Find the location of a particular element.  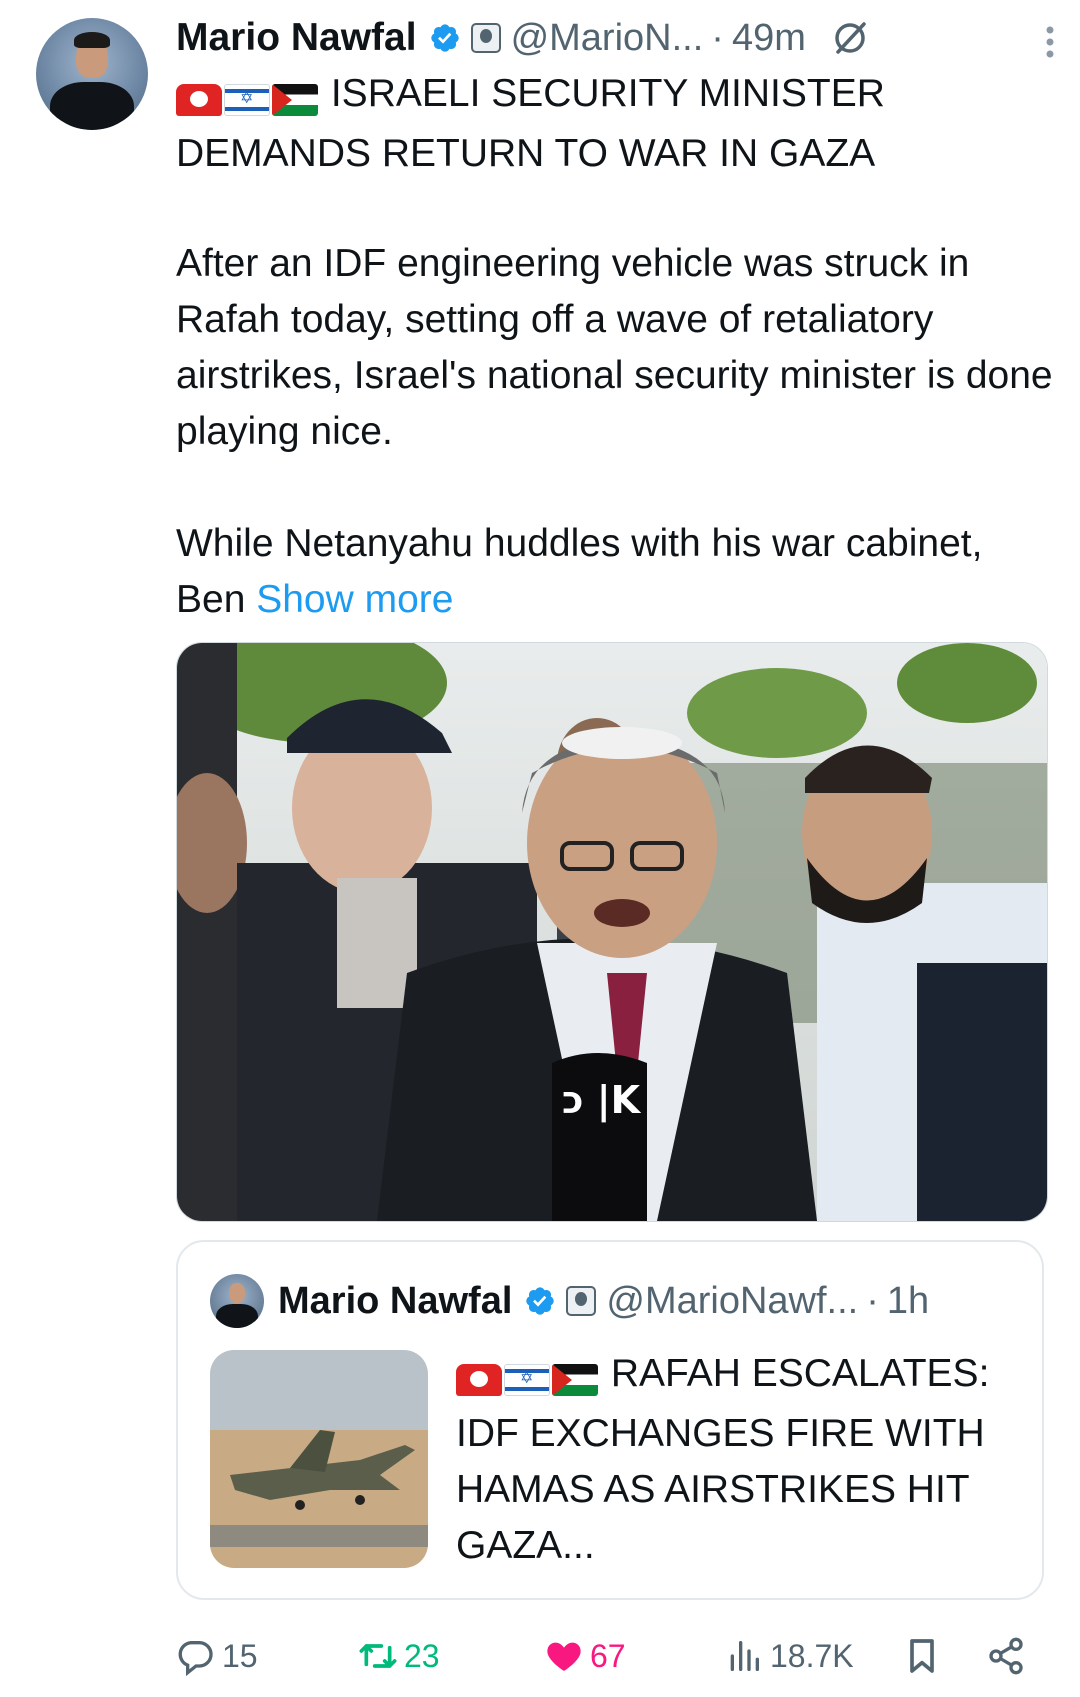

share-button is located at coordinates (1009, 1656).